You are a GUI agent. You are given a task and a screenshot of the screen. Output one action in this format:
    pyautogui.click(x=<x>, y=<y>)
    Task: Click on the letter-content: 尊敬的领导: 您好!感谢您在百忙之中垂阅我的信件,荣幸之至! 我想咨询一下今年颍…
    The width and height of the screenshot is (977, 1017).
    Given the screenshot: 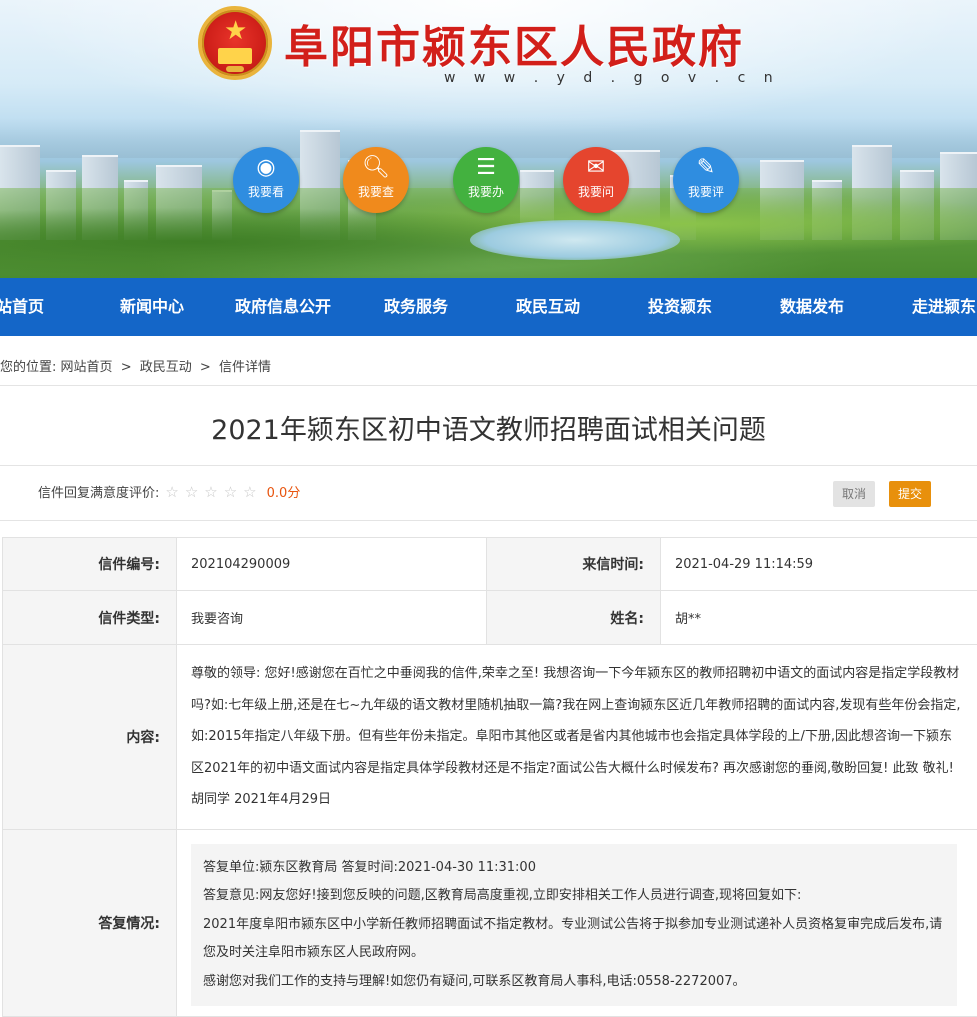 What is the action you would take?
    pyautogui.click(x=577, y=737)
    